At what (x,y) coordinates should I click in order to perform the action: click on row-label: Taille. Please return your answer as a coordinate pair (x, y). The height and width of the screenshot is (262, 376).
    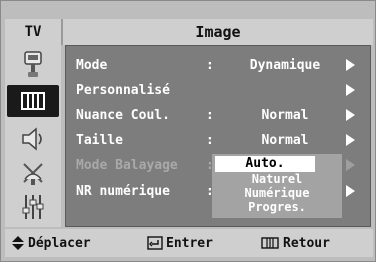
    Looking at the image, I should click on (99, 140).